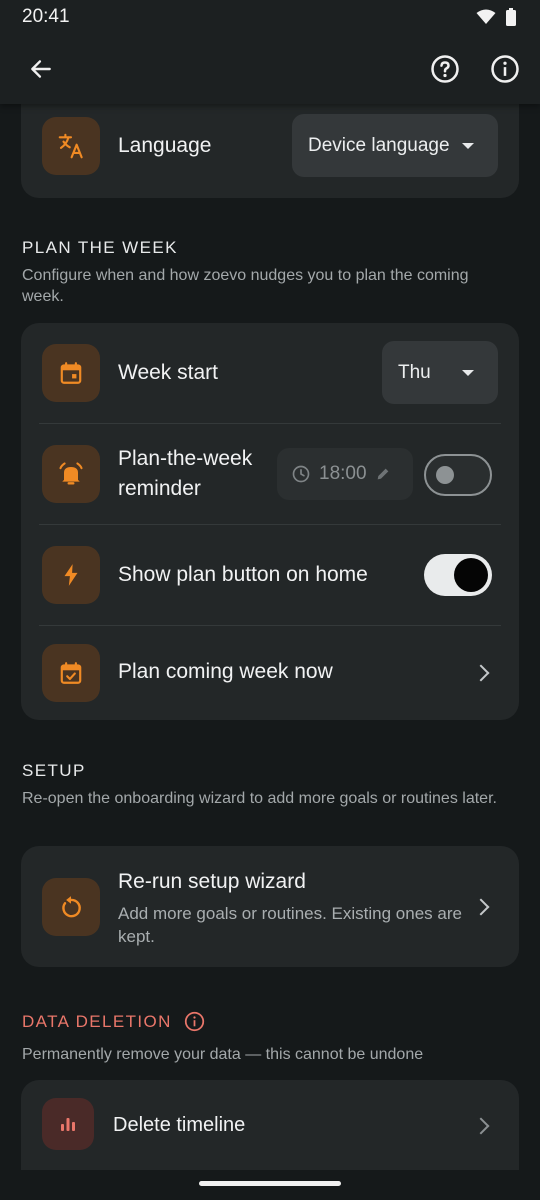 The height and width of the screenshot is (1200, 540). What do you see at coordinates (486, 16) in the screenshot?
I see `wifi-icon` at bounding box center [486, 16].